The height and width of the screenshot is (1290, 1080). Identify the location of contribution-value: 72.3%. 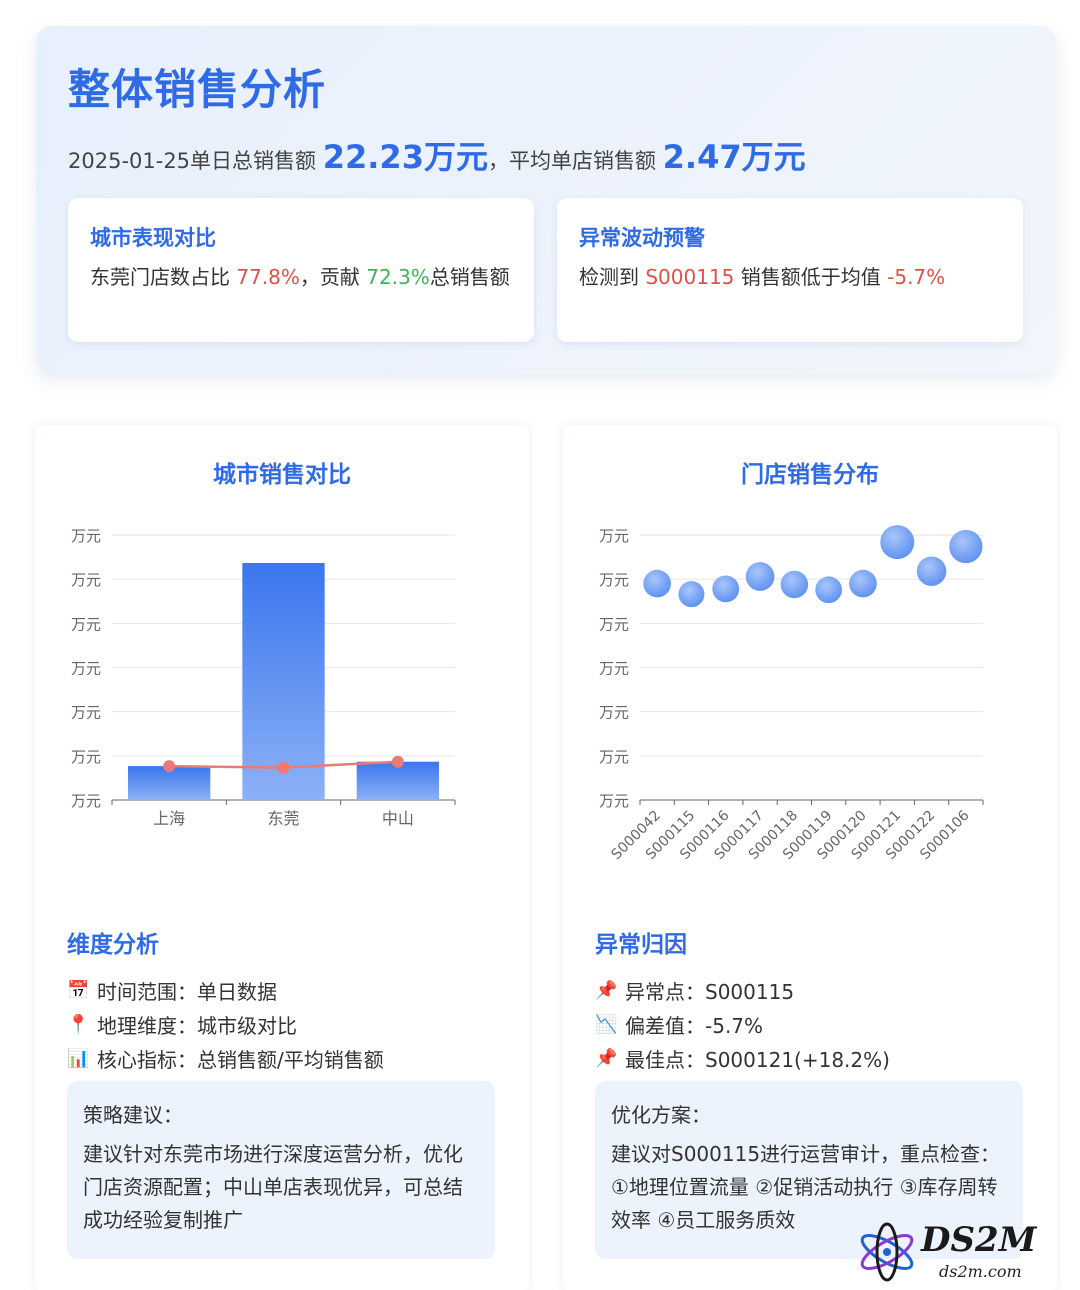
(398, 277).